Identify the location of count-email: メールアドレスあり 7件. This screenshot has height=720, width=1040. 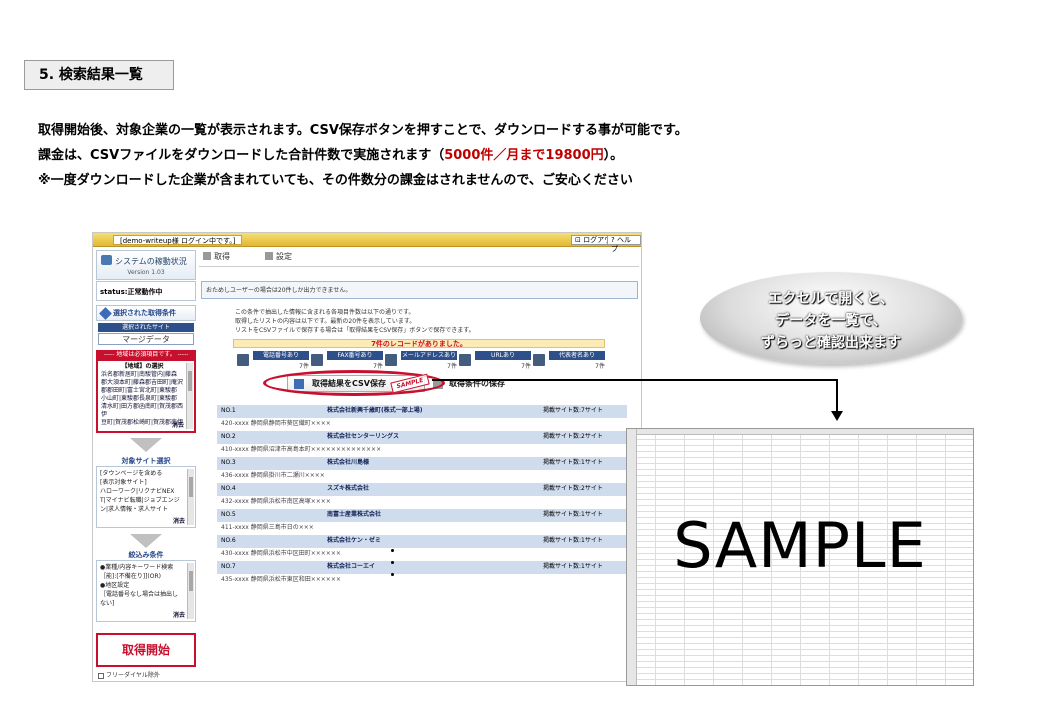
(425, 361).